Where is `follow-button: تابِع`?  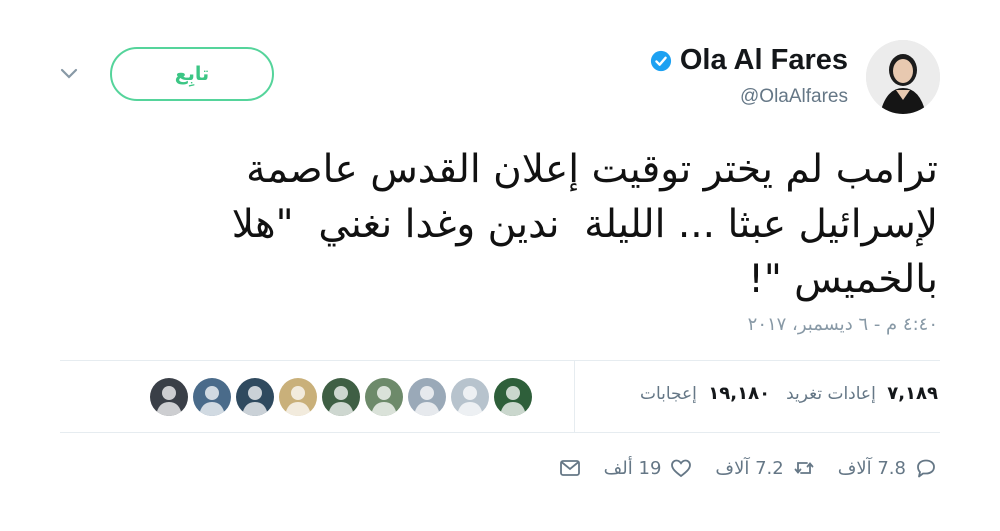 follow-button: تابِع is located at coordinates (192, 74).